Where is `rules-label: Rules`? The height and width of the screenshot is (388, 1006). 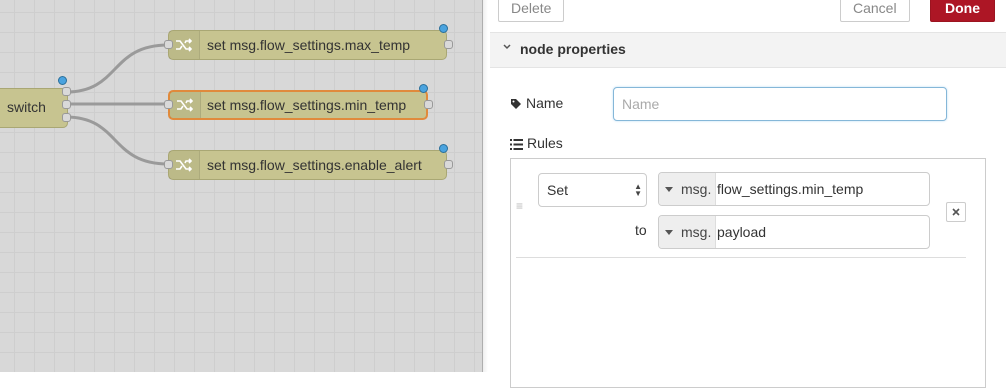 rules-label: Rules is located at coordinates (536, 143).